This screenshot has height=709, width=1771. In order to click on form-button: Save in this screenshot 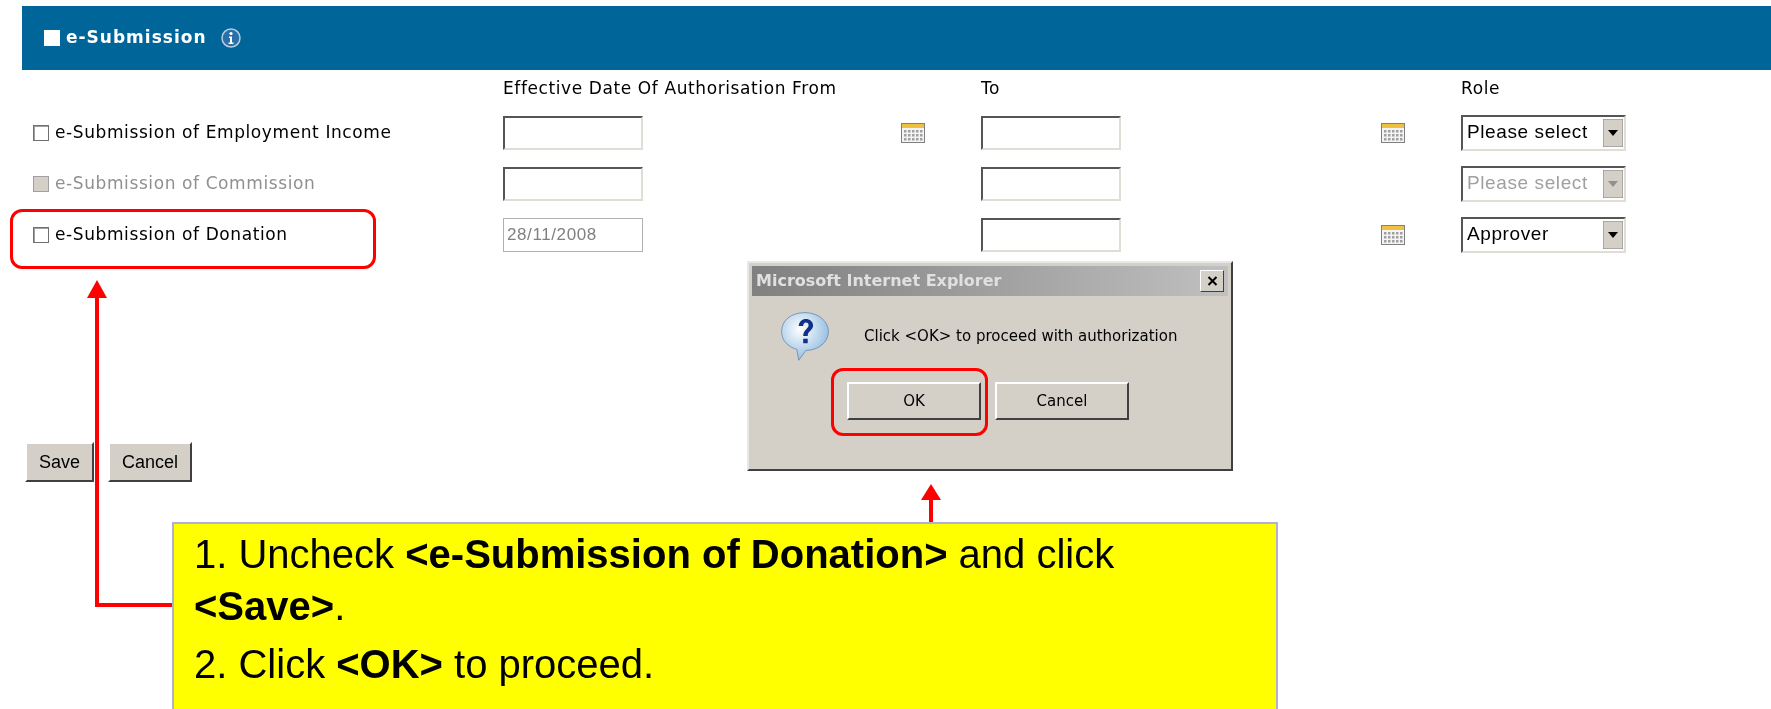, I will do `click(60, 462)`.